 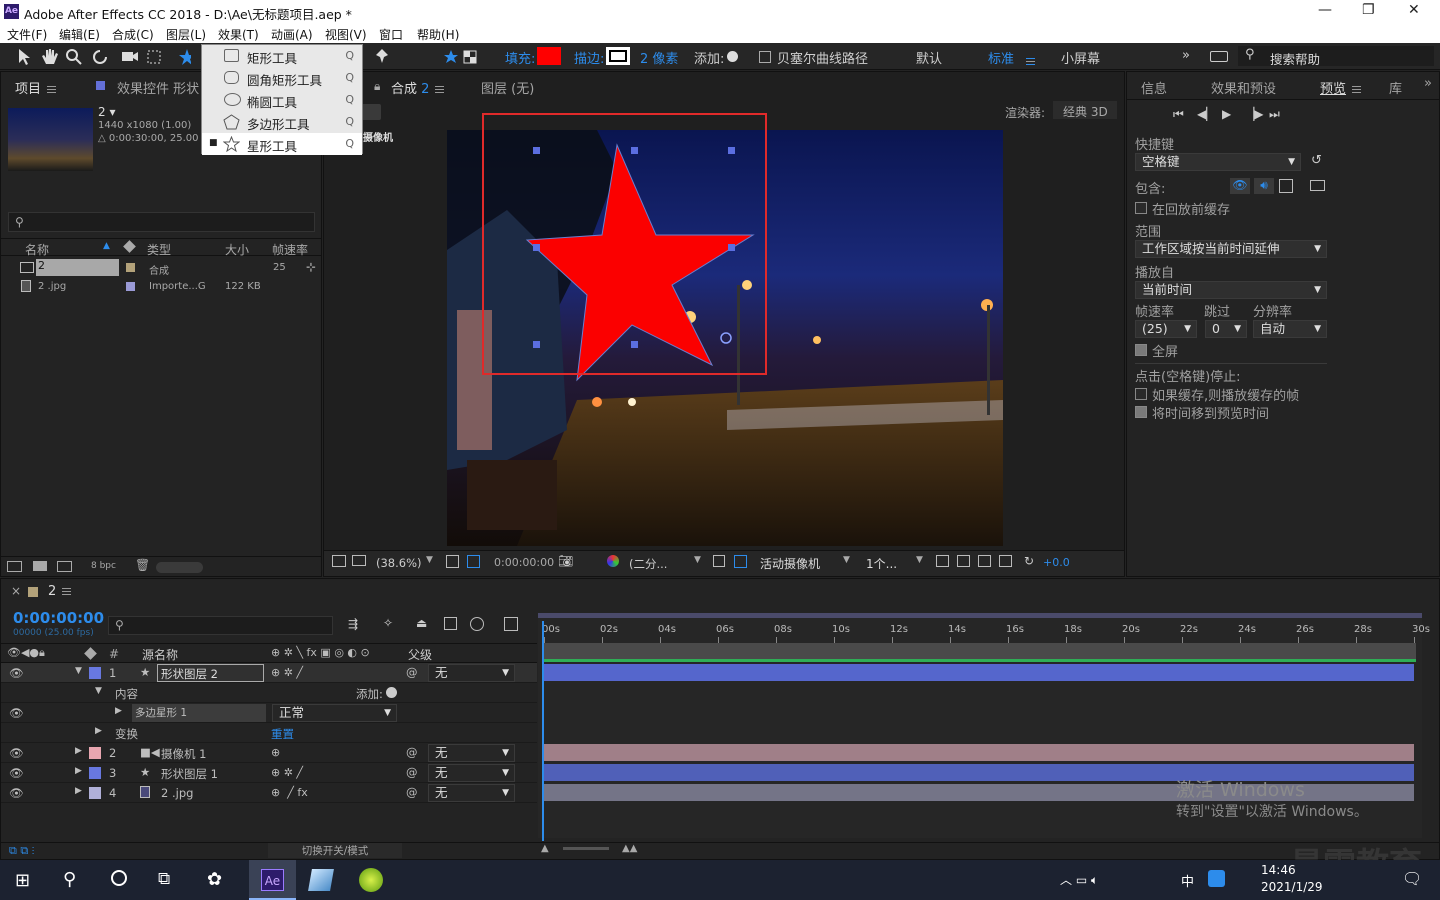 I want to click on first-frame-icon: ⏮, so click(x=1178, y=114).